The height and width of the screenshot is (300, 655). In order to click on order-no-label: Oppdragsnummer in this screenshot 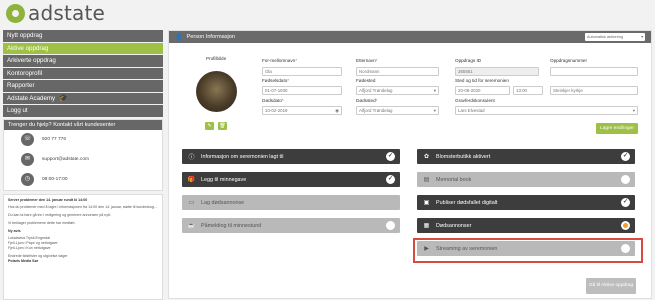, I will do `click(569, 60)`.